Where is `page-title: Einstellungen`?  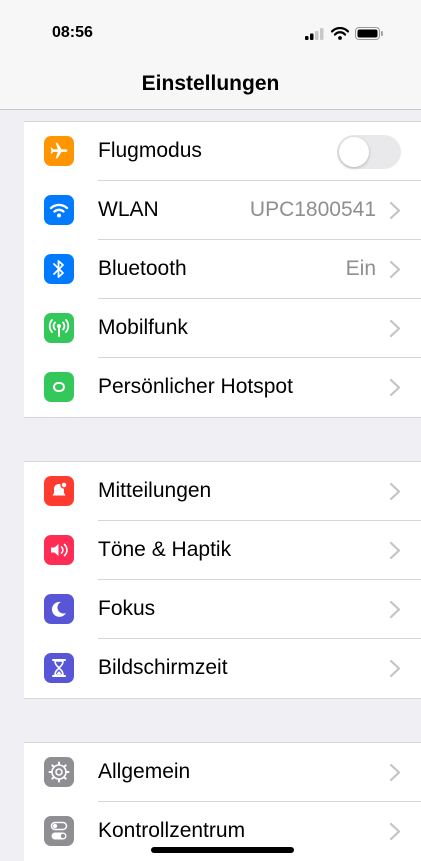 page-title: Einstellungen is located at coordinates (210, 83).